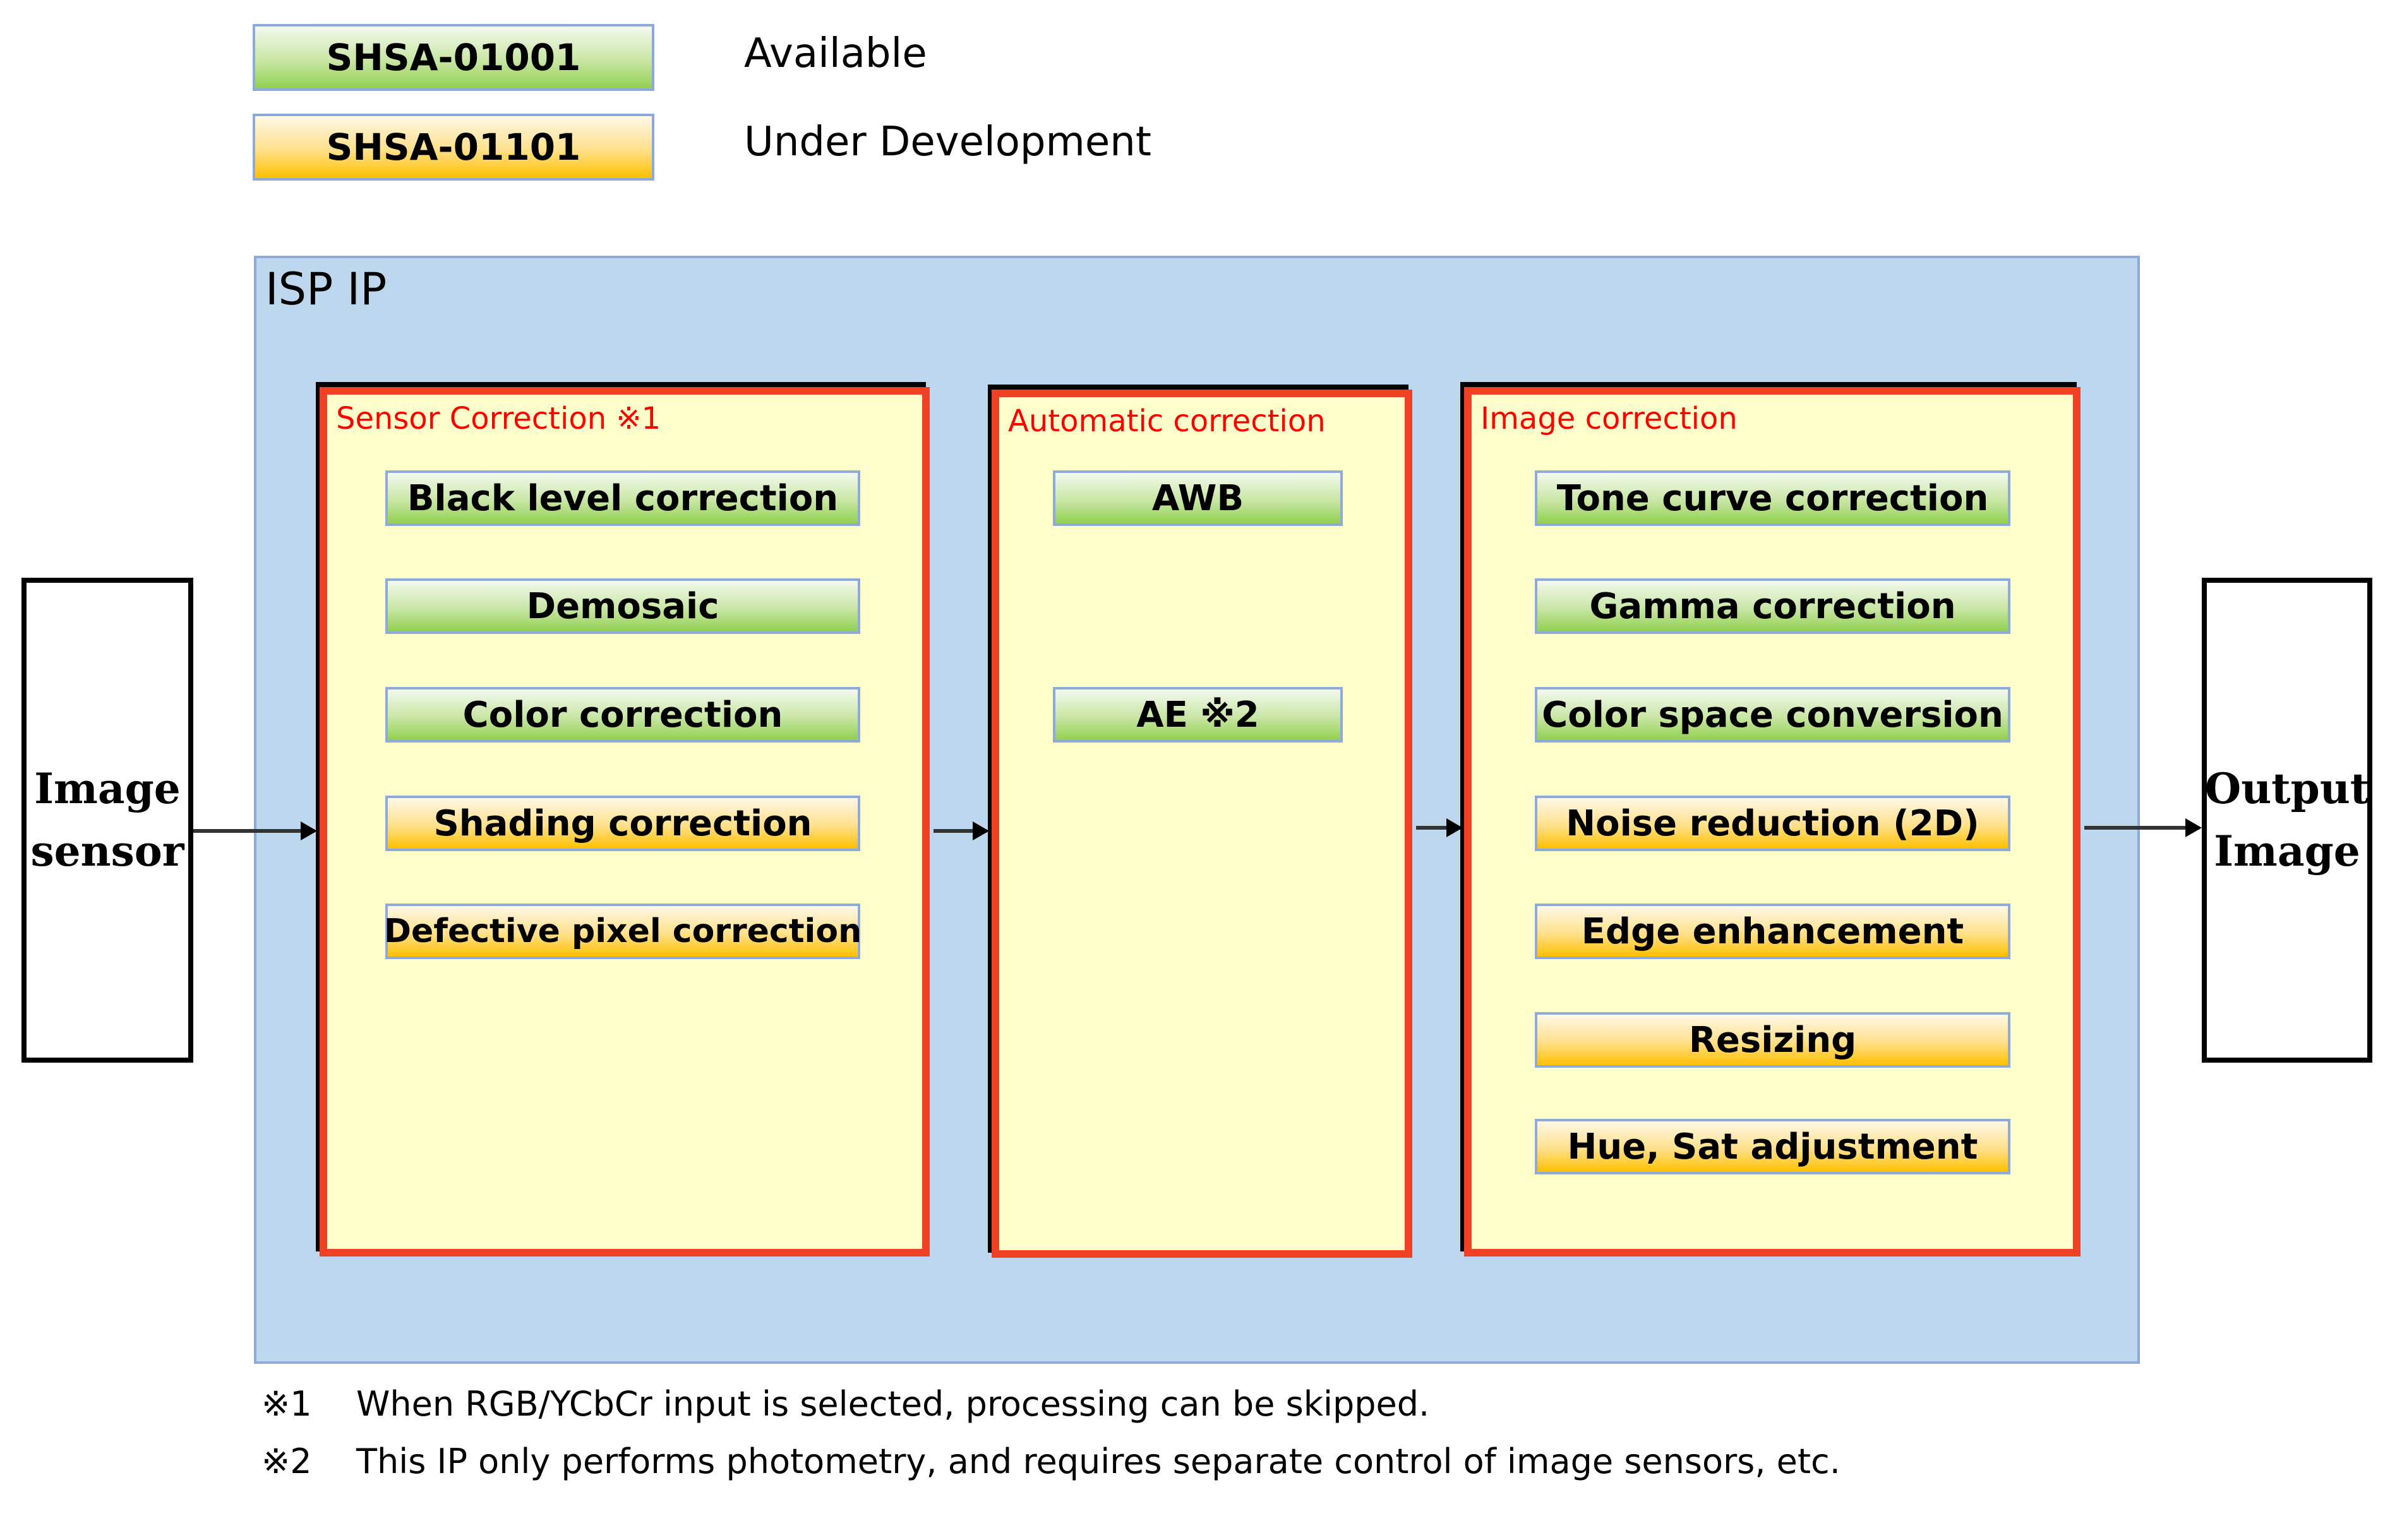 The width and height of the screenshot is (2402, 1540). I want to click on arrow-sensor-to-automatic, so click(961, 830).